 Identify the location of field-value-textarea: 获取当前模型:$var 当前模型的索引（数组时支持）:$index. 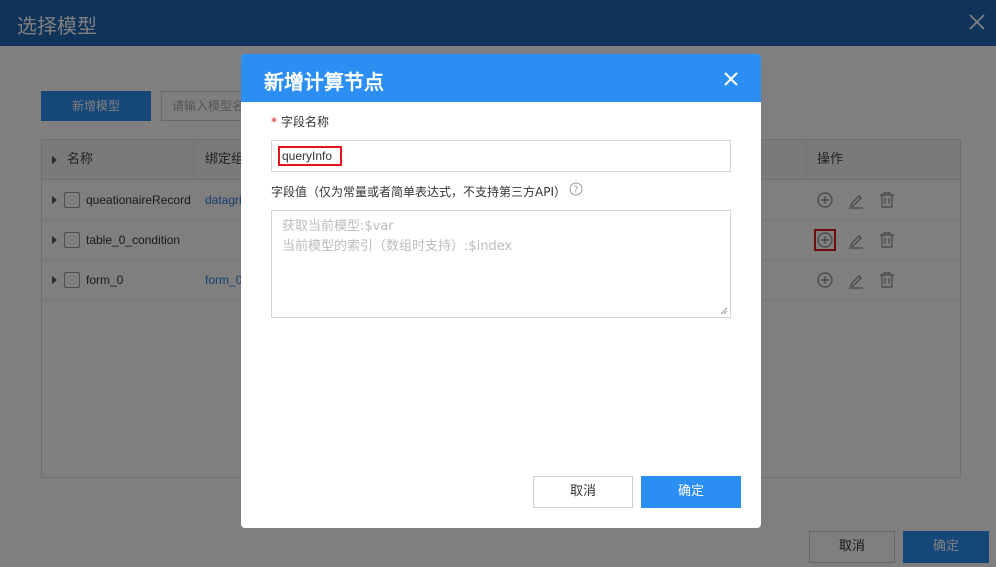
(501, 264).